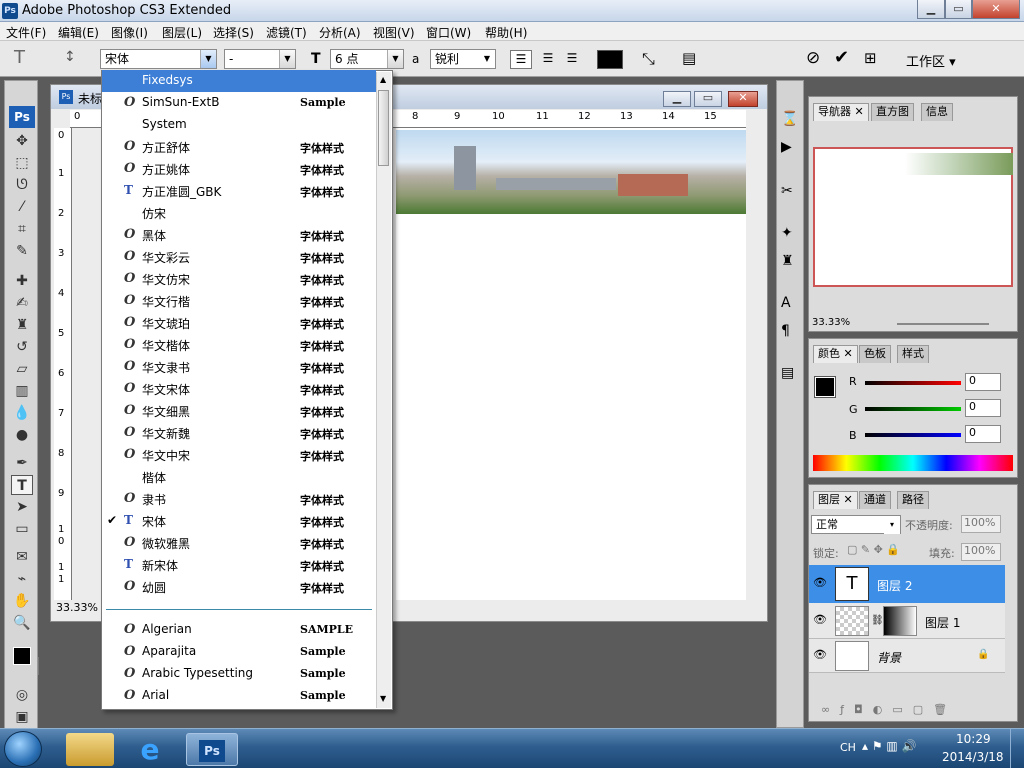 This screenshot has width=1024, height=768. I want to click on file-explorer-icon, so click(90, 749).